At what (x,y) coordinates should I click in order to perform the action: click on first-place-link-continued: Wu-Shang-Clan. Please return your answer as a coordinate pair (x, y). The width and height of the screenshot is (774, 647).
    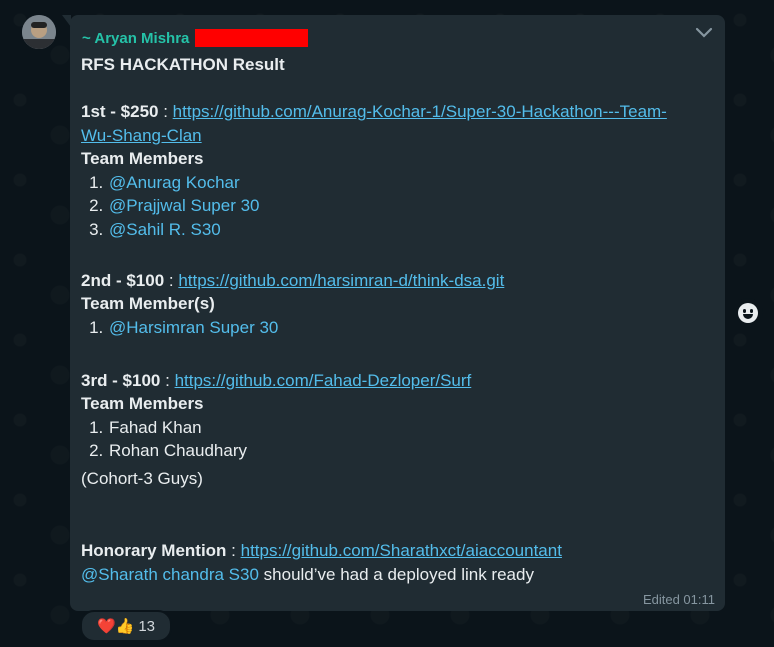
    Looking at the image, I should click on (141, 135).